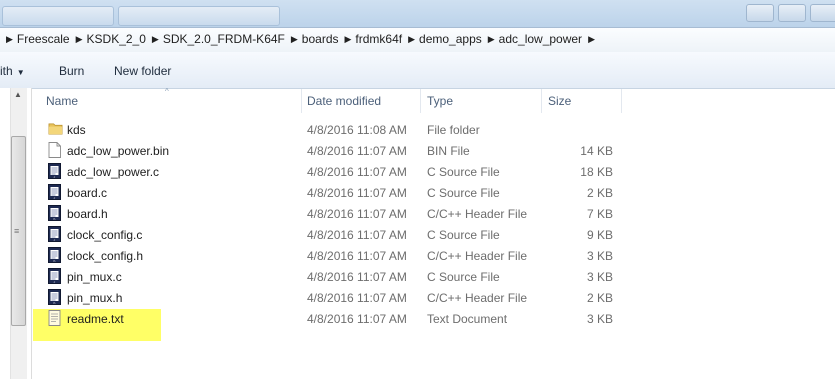 The width and height of the screenshot is (835, 379). I want to click on active-tab, so click(199, 16).